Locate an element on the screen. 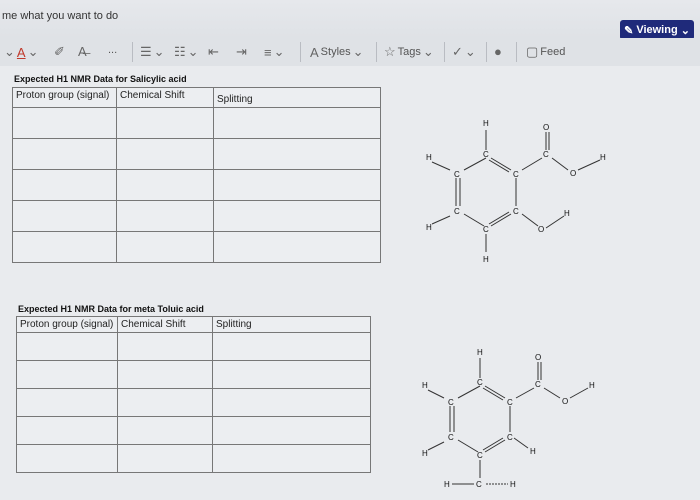  feed-label: Feed is located at coordinates (553, 52).